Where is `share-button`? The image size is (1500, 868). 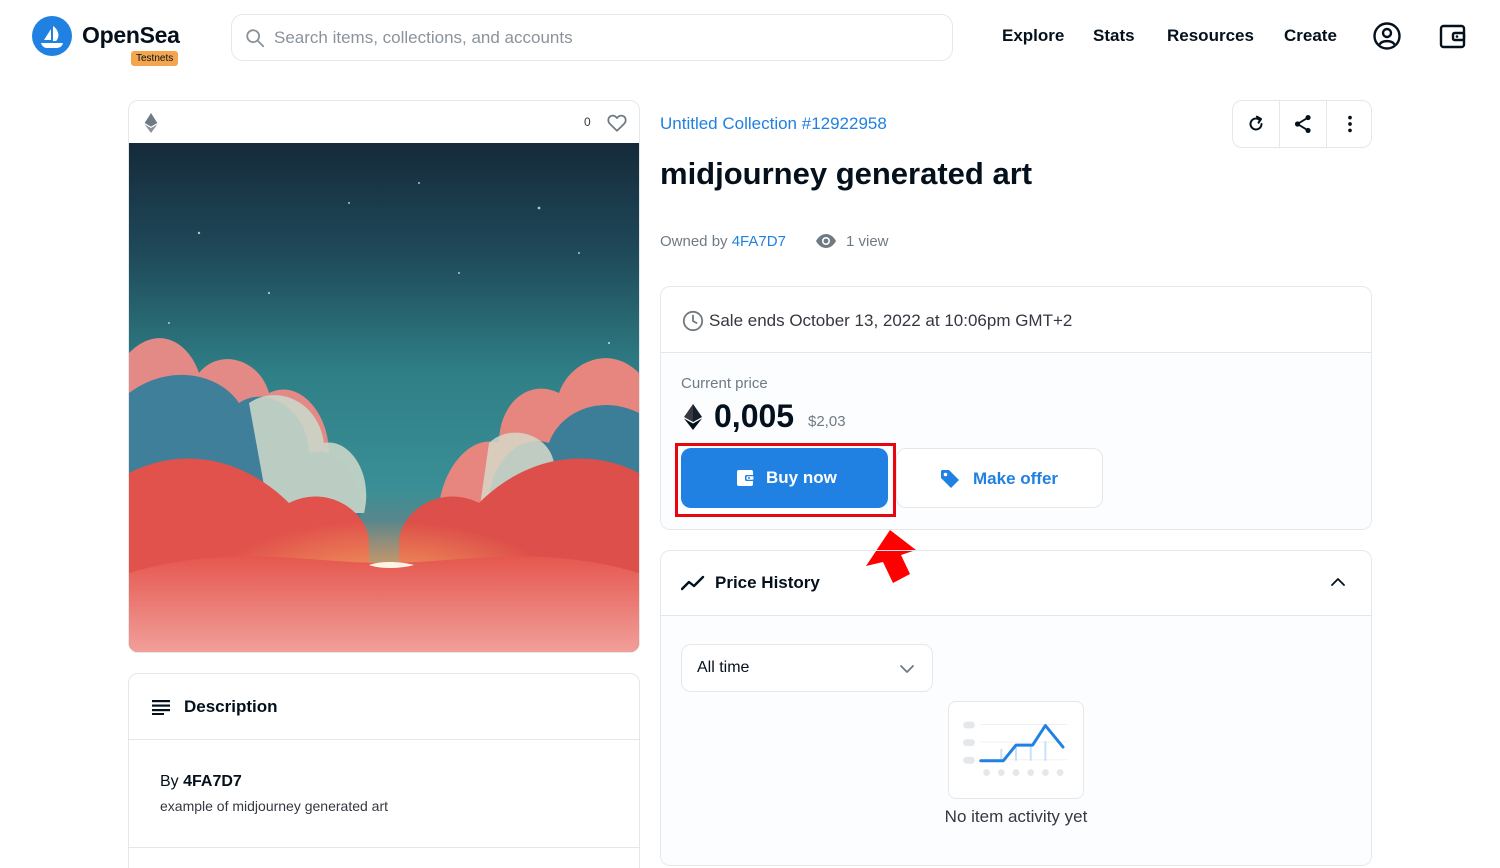 share-button is located at coordinates (1303, 124).